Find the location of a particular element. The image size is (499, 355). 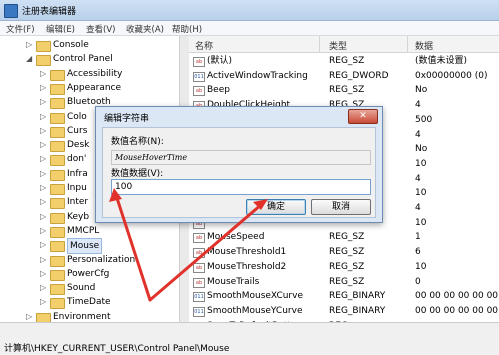

column-data: 数据 is located at coordinates (424, 45).